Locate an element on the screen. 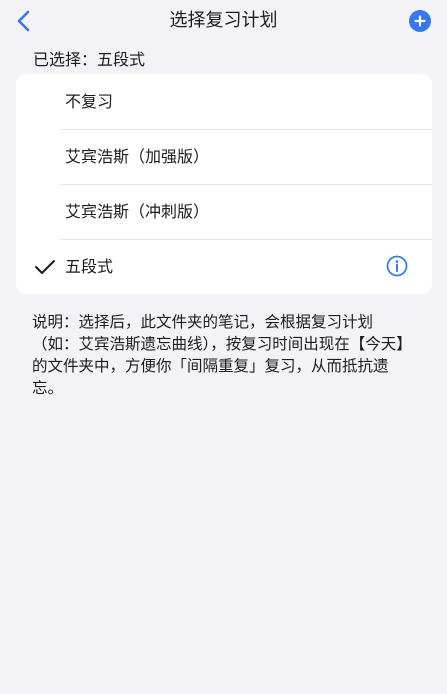  option-label: 不复习 is located at coordinates (89, 101).